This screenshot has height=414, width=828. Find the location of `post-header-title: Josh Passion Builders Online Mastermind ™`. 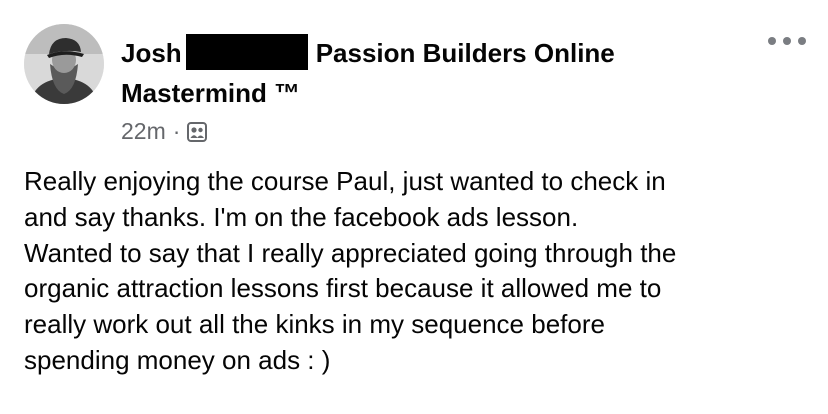

post-header-title: Josh Passion Builders Online Mastermind ™ is located at coordinates (421, 73).